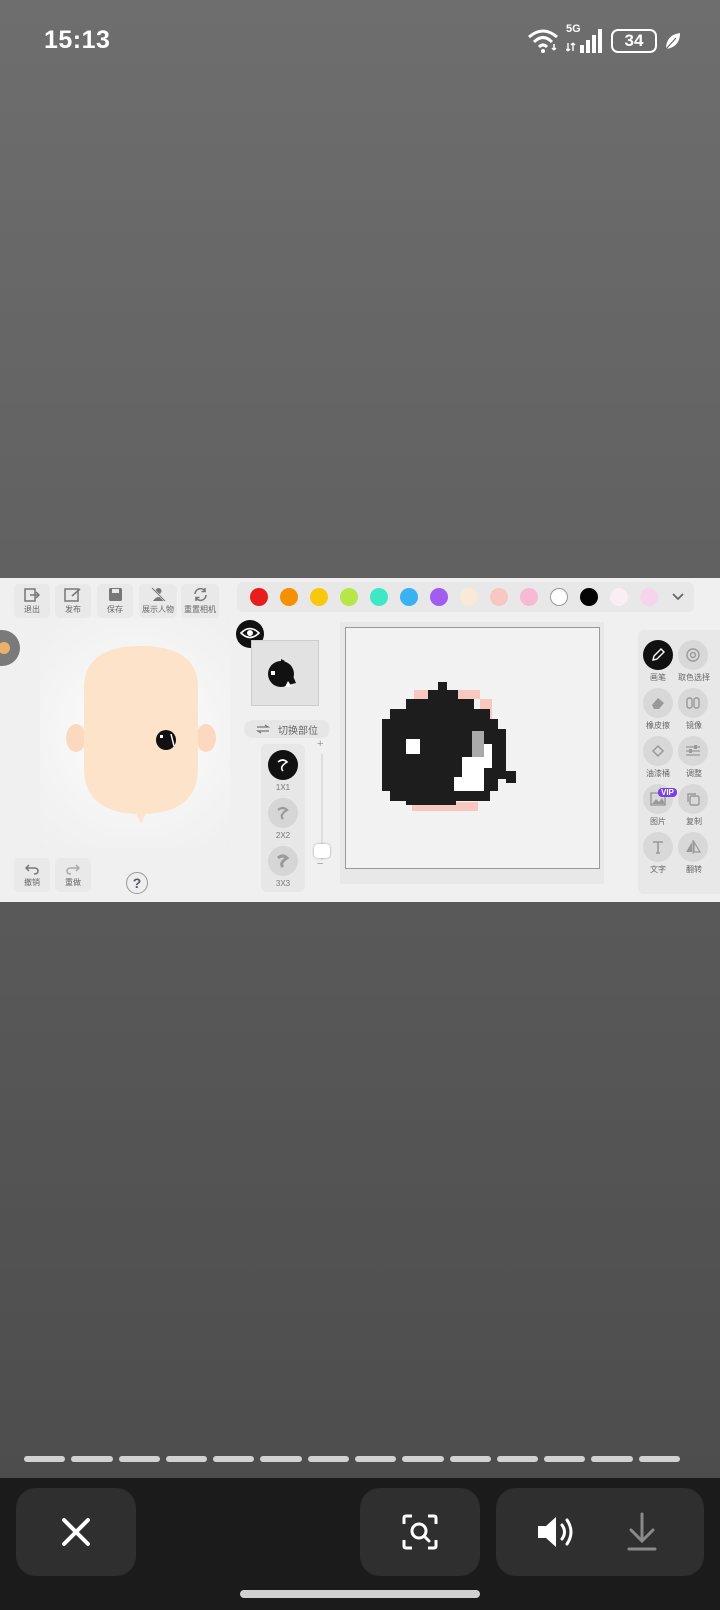  What do you see at coordinates (649, 597) in the screenshot?
I see `swatch-lilac` at bounding box center [649, 597].